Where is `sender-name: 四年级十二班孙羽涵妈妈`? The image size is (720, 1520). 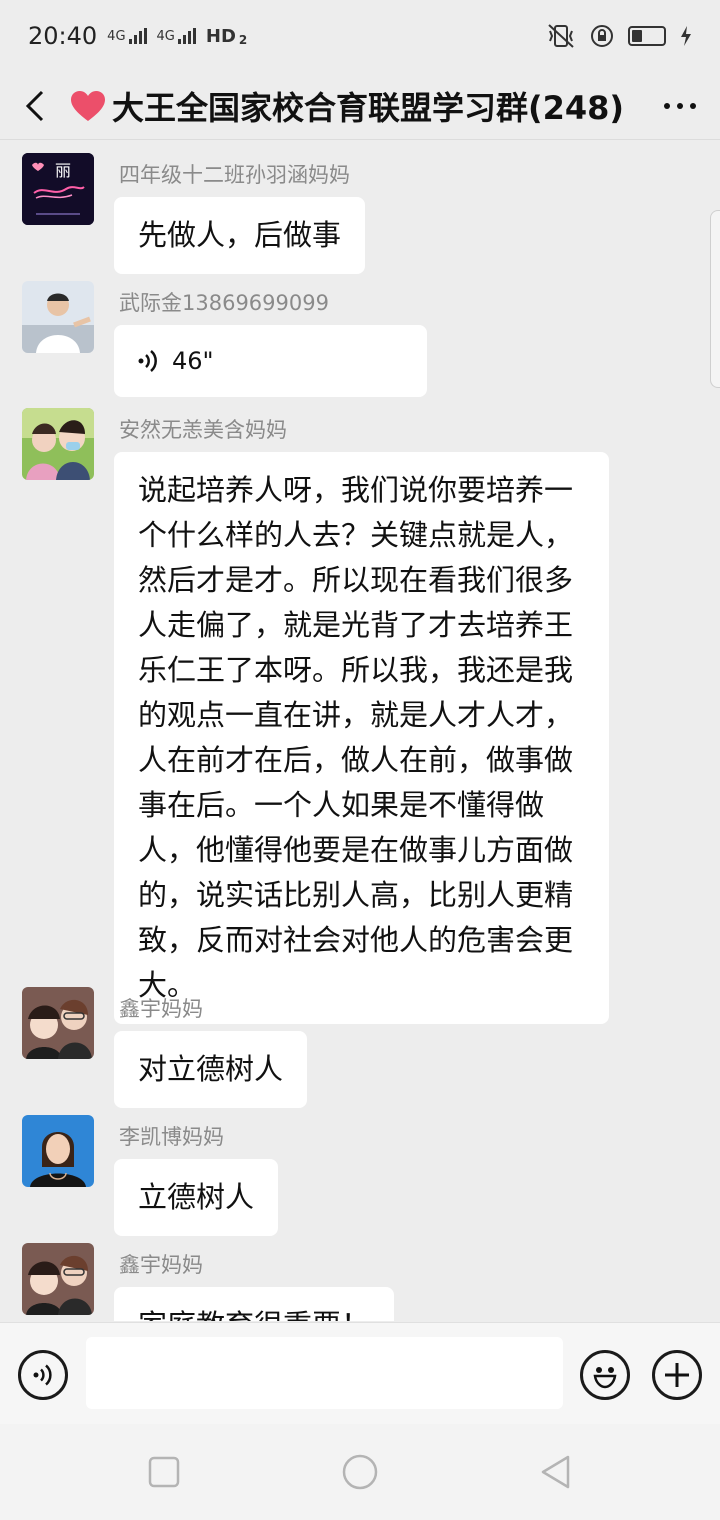 sender-name: 四年级十二班孙羽涵妈妈 is located at coordinates (234, 175).